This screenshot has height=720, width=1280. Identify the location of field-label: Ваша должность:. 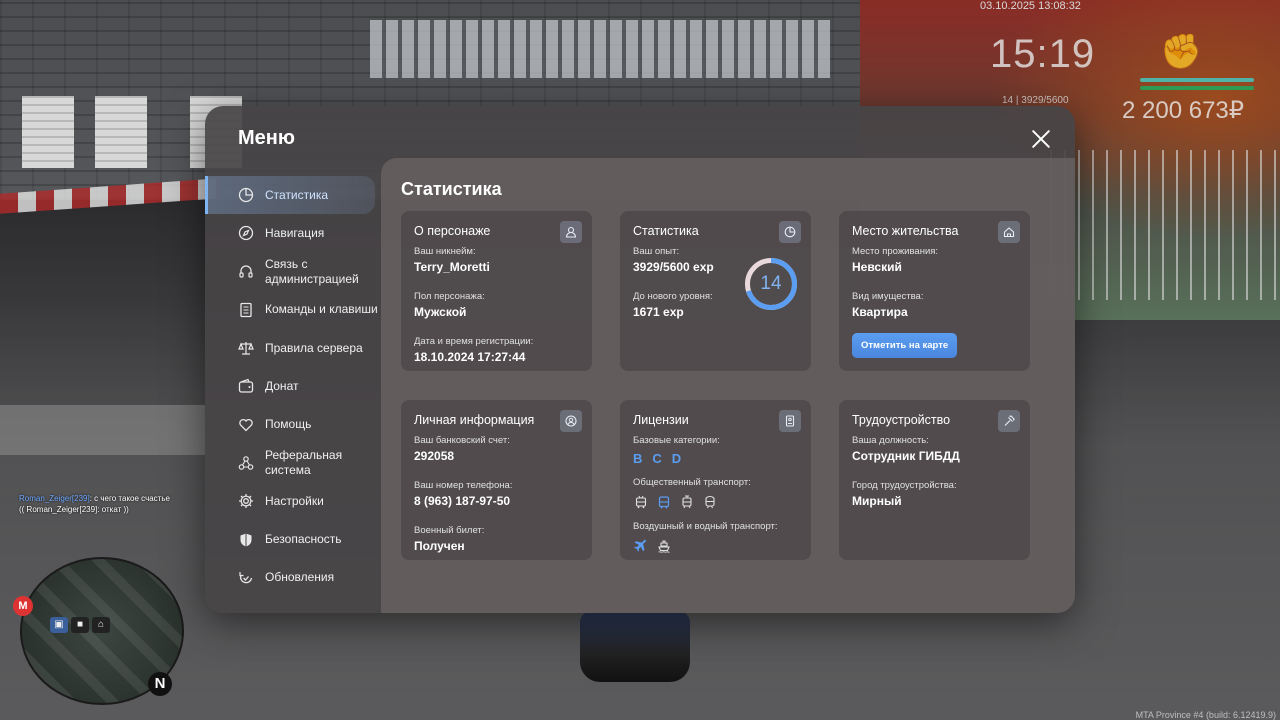
(890, 440).